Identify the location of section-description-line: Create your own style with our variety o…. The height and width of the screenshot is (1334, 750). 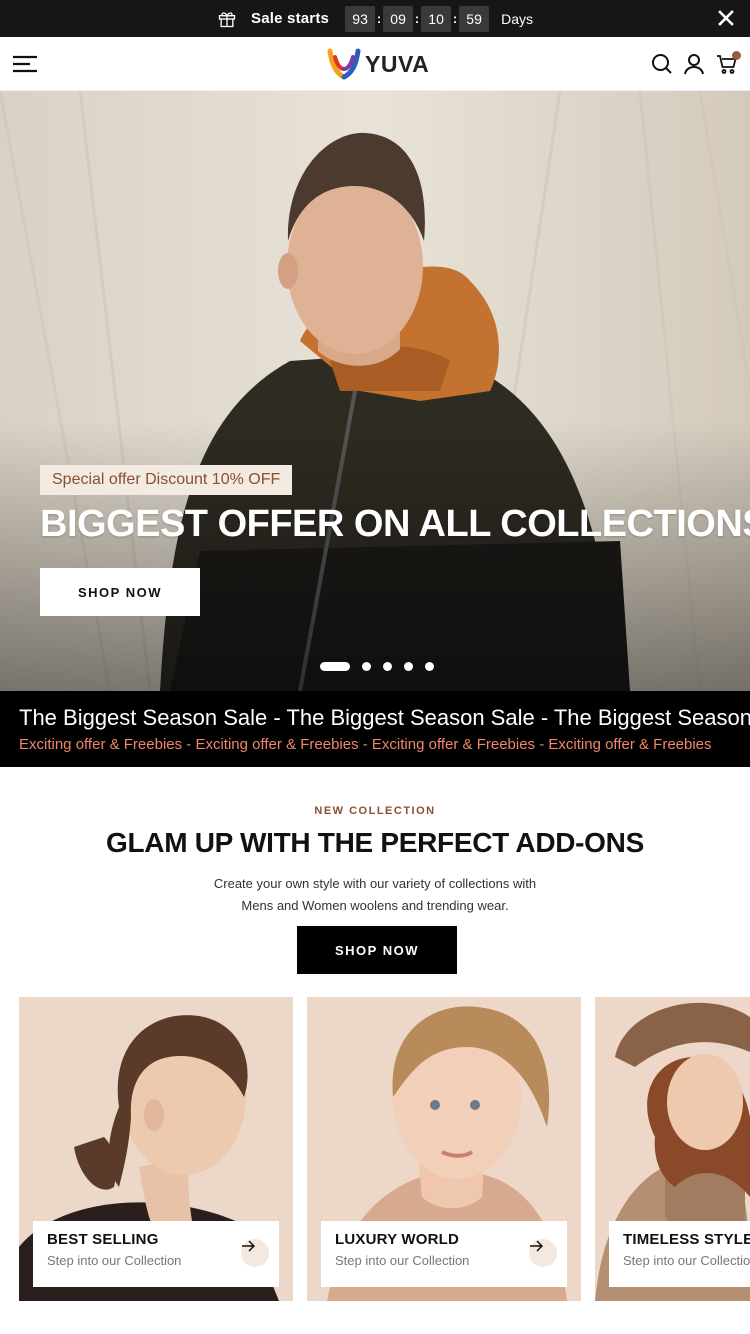
(375, 883).